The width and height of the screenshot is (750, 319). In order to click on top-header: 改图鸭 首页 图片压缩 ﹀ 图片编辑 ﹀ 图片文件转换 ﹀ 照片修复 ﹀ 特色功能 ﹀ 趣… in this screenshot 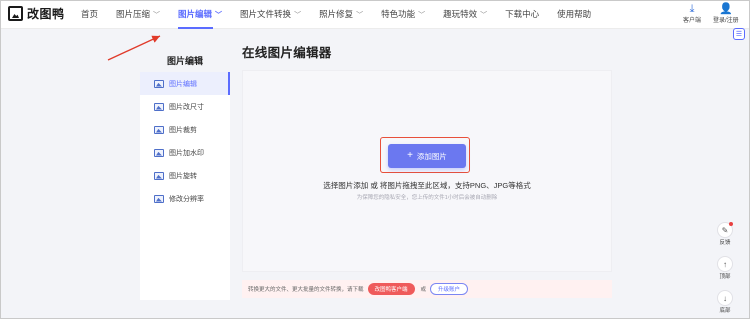, I will do `click(375, 14)`.